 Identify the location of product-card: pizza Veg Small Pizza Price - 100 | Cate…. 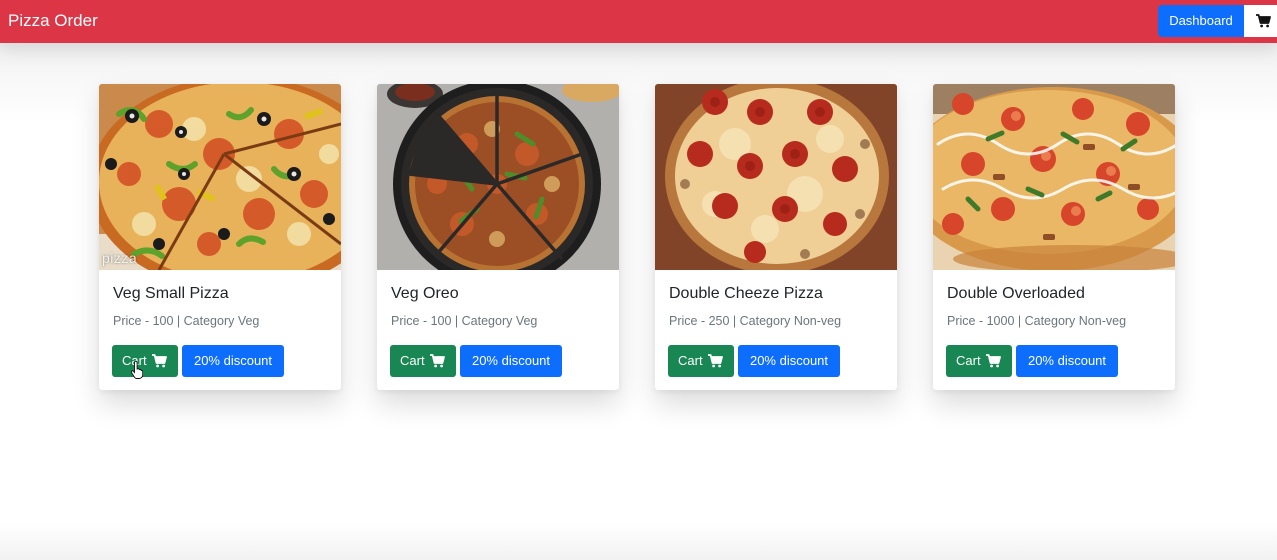
(220, 237).